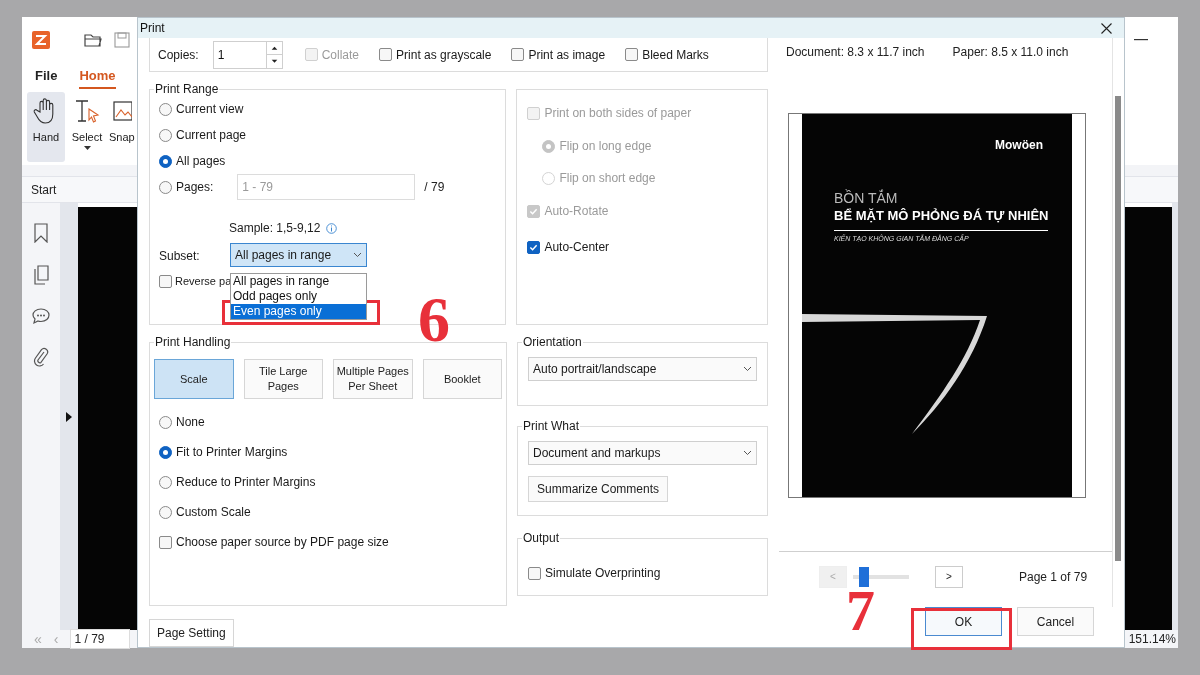 The height and width of the screenshot is (675, 1200). What do you see at coordinates (46, 127) in the screenshot?
I see `ribbon-tool: Hand` at bounding box center [46, 127].